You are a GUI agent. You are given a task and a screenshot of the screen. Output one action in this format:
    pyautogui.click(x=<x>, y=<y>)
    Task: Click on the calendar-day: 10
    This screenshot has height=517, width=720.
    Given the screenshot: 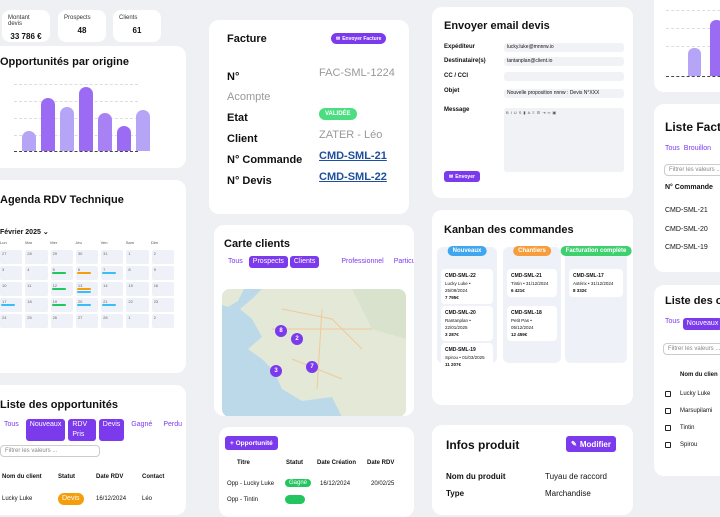 What is the action you would take?
    pyautogui.click(x=11, y=289)
    